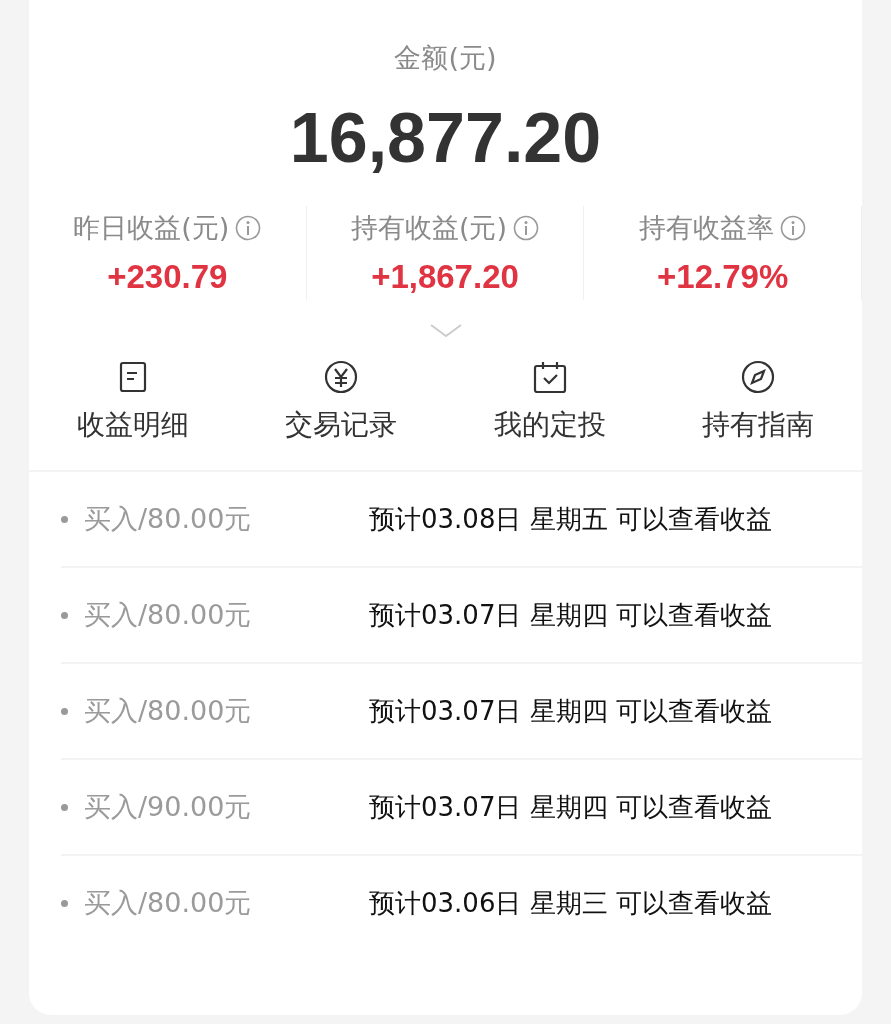  Describe the element at coordinates (445, 277) in the screenshot. I see `stat-value: +1,867.20` at that location.